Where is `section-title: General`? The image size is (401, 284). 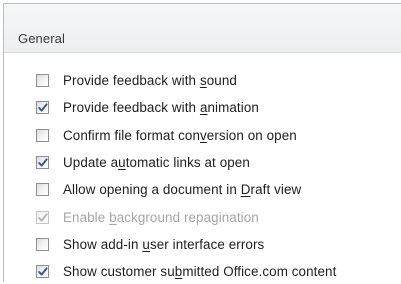 section-title: General is located at coordinates (41, 38).